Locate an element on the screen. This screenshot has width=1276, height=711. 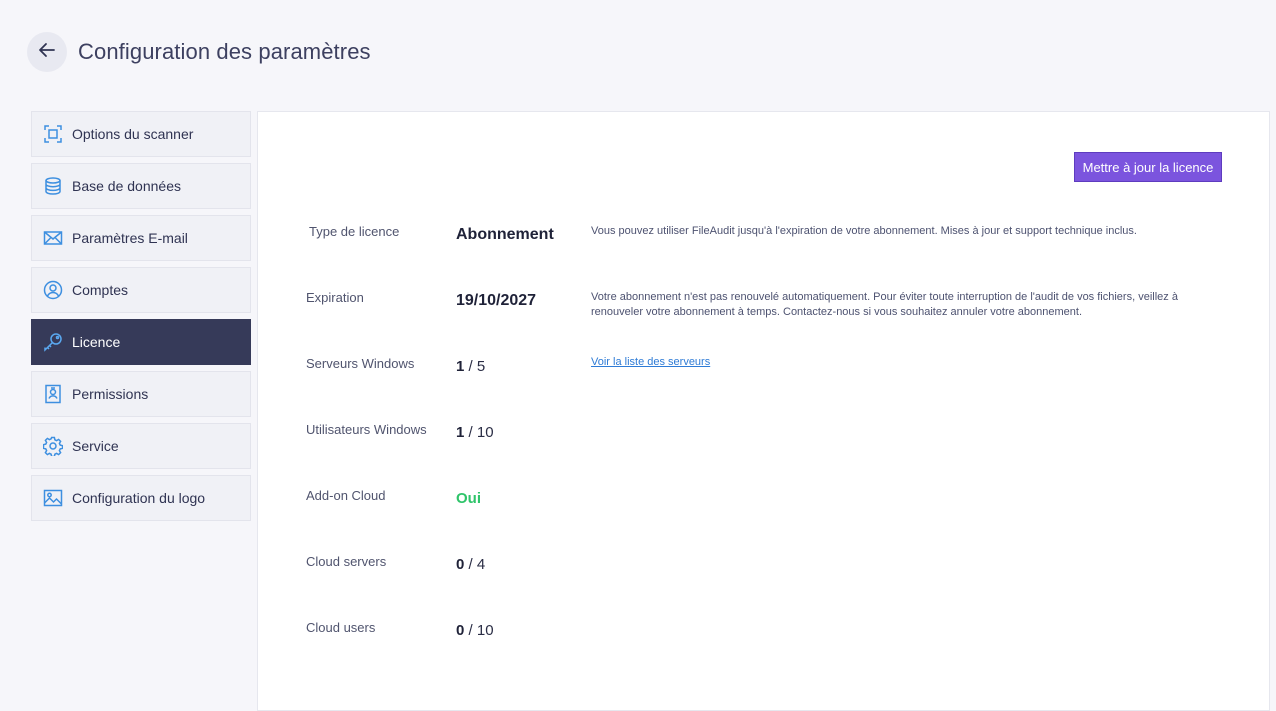
sidebar-item-database: Base de données is located at coordinates (141, 186).